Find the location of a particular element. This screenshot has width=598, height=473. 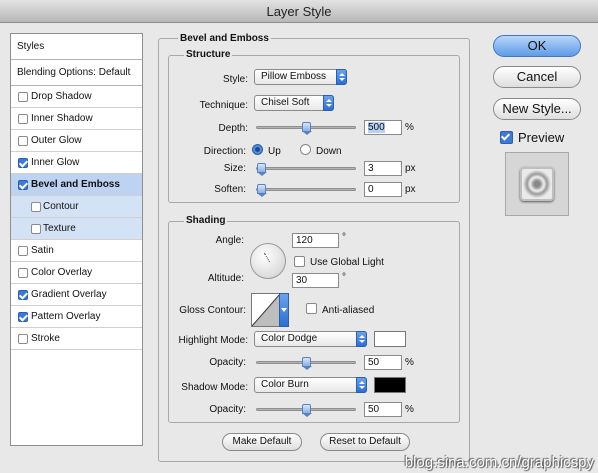

section-title: Bevel and Emboss is located at coordinates (224, 38).